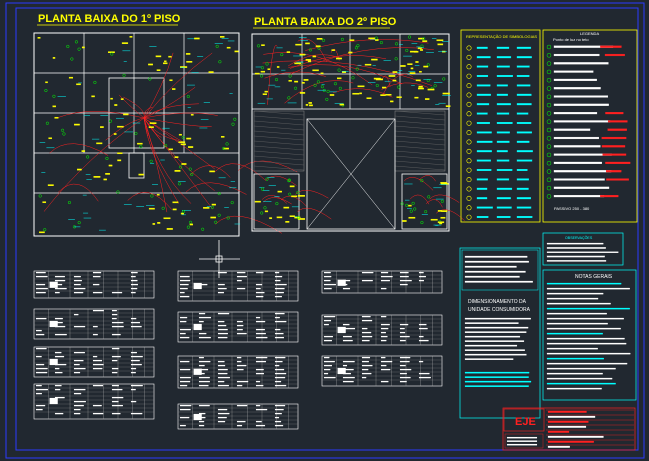 Image resolution: width=649 pixels, height=461 pixels. I want to click on legend-list, so click(588, 121).